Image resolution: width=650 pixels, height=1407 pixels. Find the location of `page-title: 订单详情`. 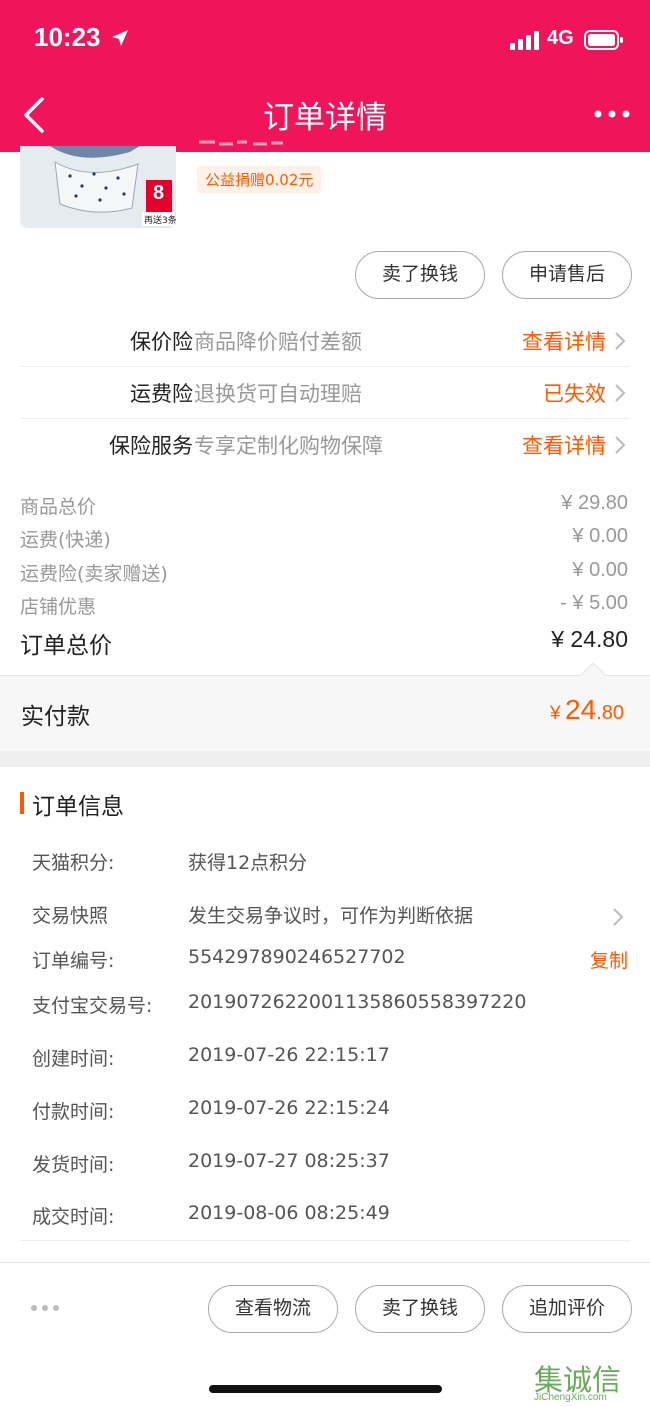

page-title: 订单详情 is located at coordinates (325, 118).